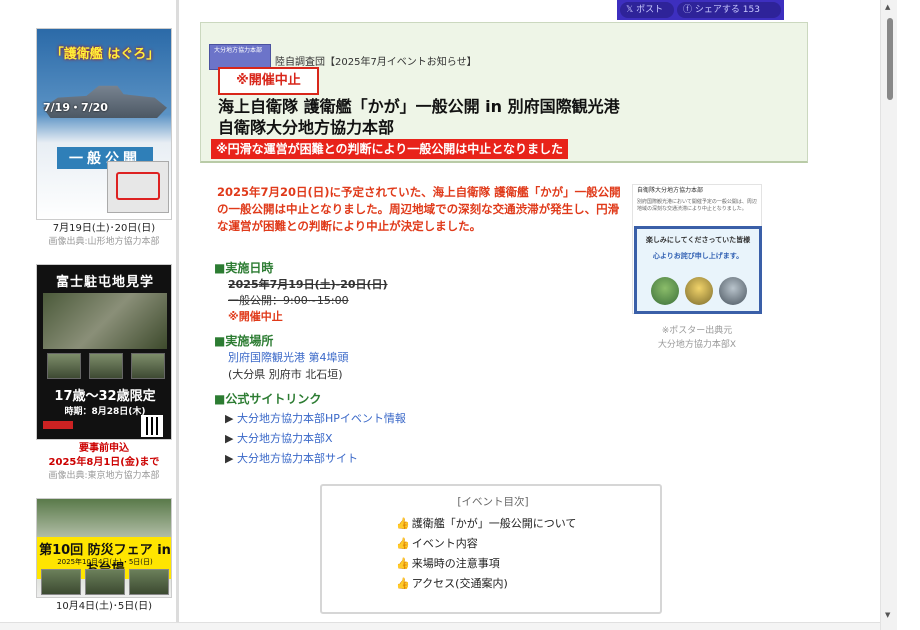 The height and width of the screenshot is (630, 920). What do you see at coordinates (650, 10) in the screenshot?
I see `x-share-label: ポスト` at bounding box center [650, 10].